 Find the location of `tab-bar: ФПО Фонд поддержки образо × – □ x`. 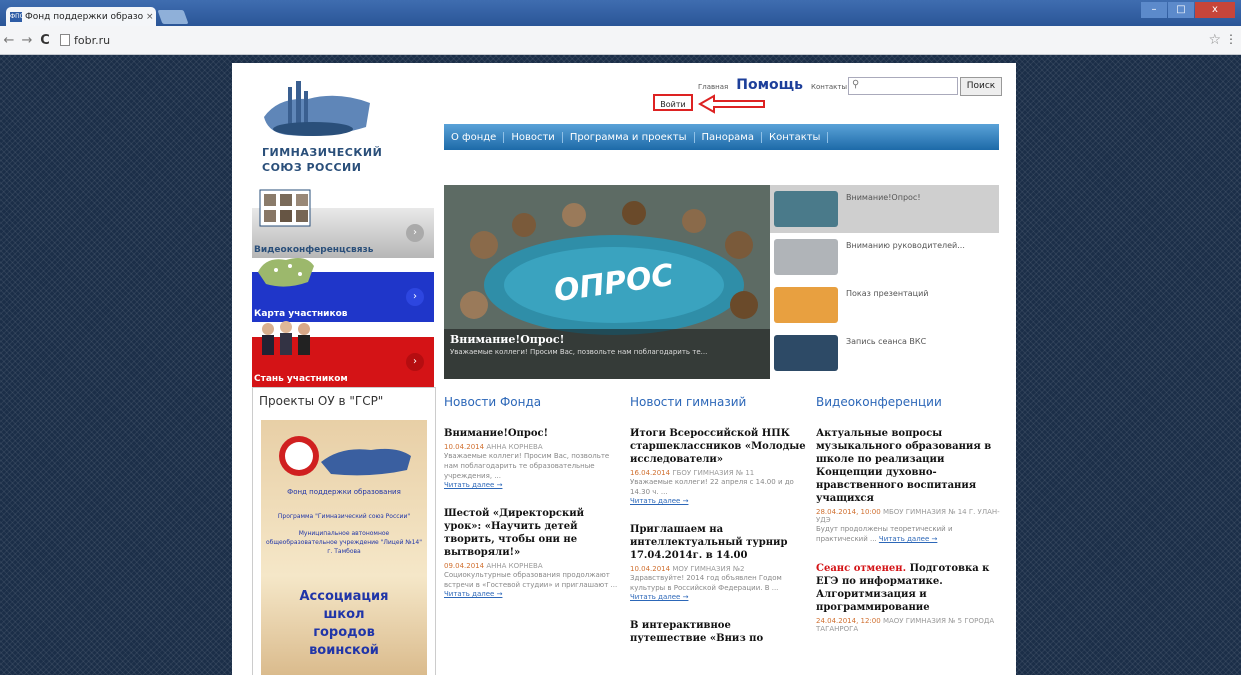

tab-bar: ФПО Фонд поддержки образо × – □ x is located at coordinates (620, 13).